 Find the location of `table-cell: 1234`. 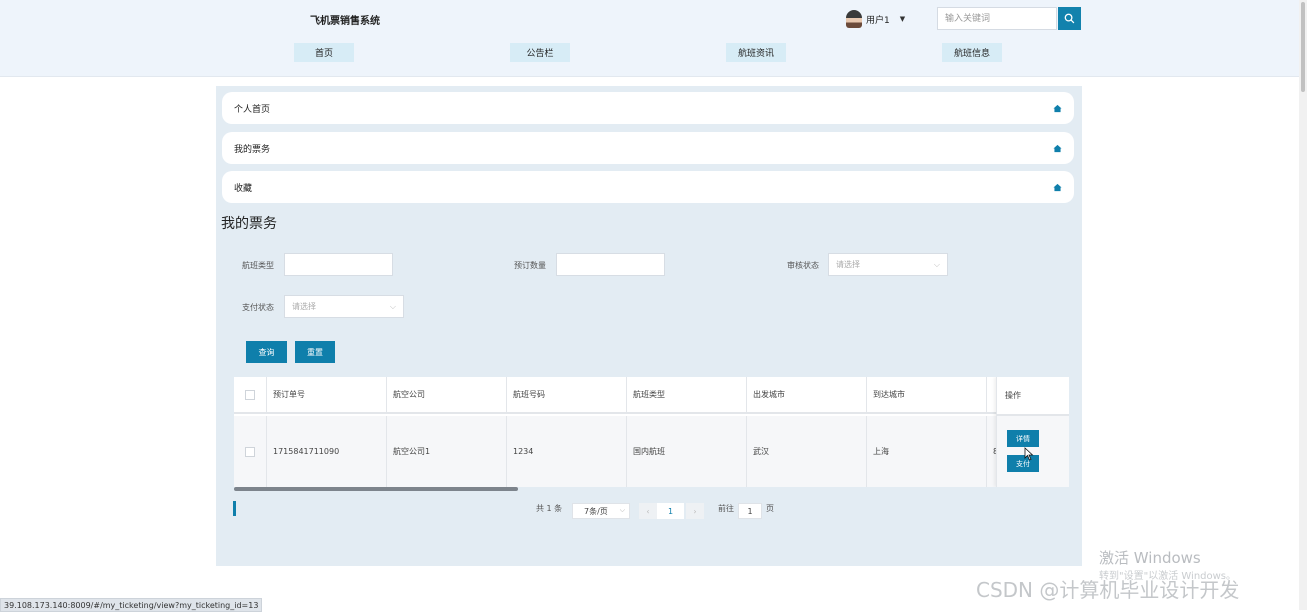

table-cell: 1234 is located at coordinates (567, 451).